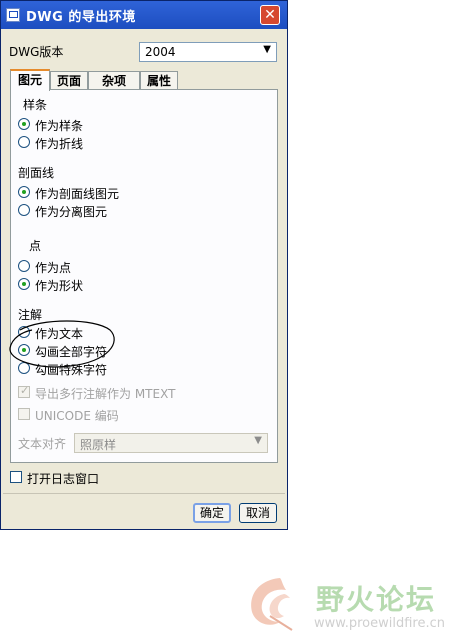  Describe the element at coordinates (62, 344) in the screenshot. I see `hand-drawn-ellipse` at that location.